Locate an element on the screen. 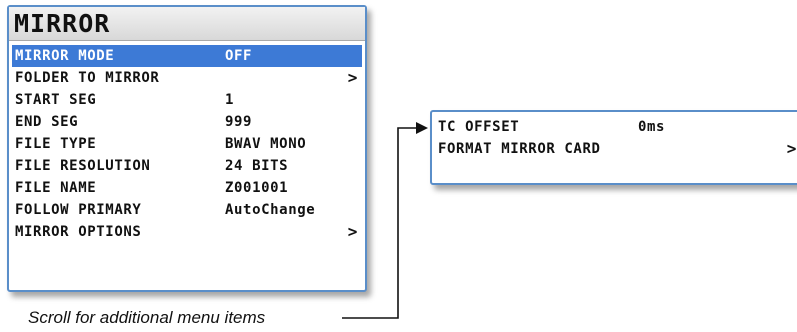 Image resolution: width=797 pixels, height=332 pixels. caption-text: Scroll for additional menu items is located at coordinates (147, 317).